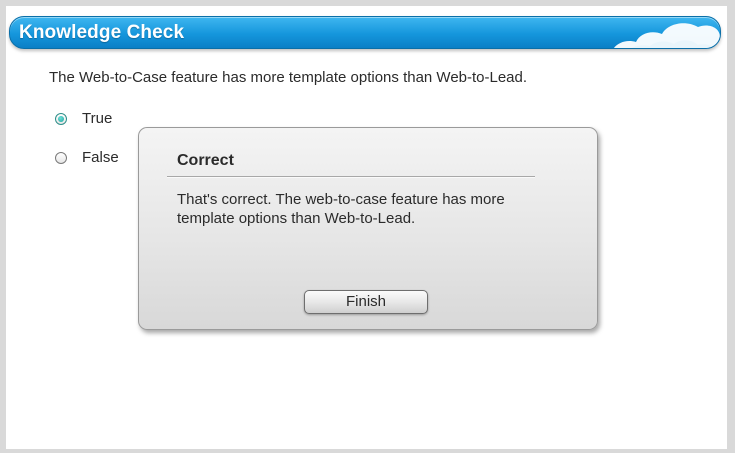 The image size is (735, 453). I want to click on option-false: False, so click(87, 157).